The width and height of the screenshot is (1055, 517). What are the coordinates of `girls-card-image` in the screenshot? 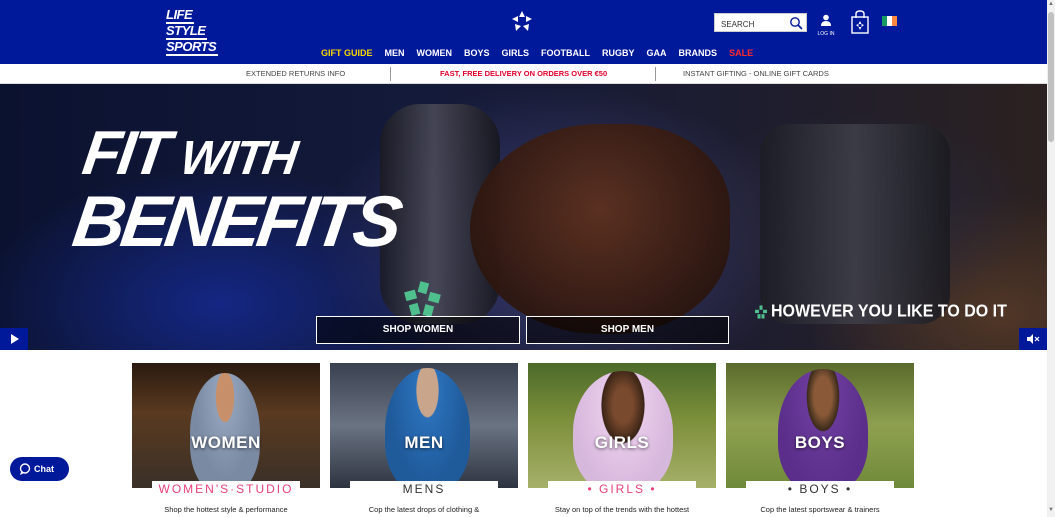 It's located at (622, 425).